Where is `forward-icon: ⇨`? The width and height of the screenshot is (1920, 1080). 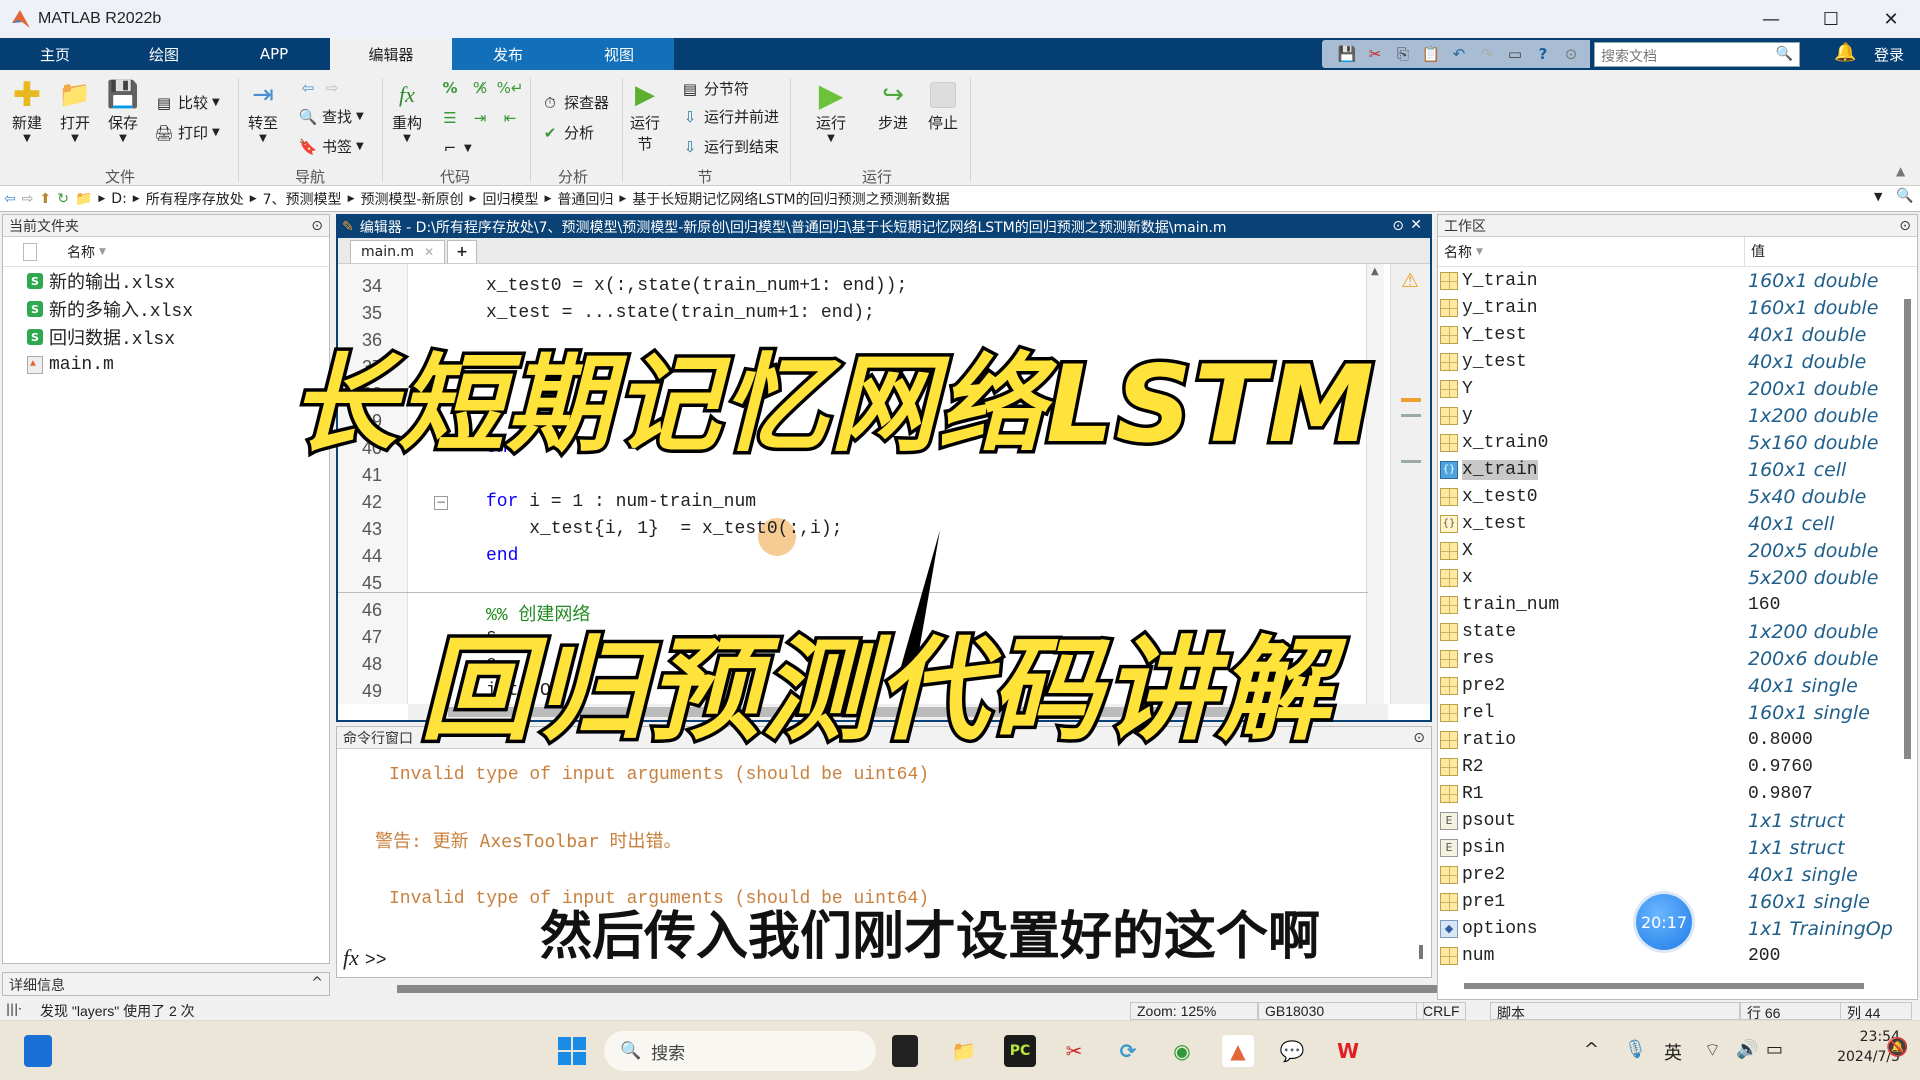
forward-icon: ⇨ is located at coordinates (28, 199).